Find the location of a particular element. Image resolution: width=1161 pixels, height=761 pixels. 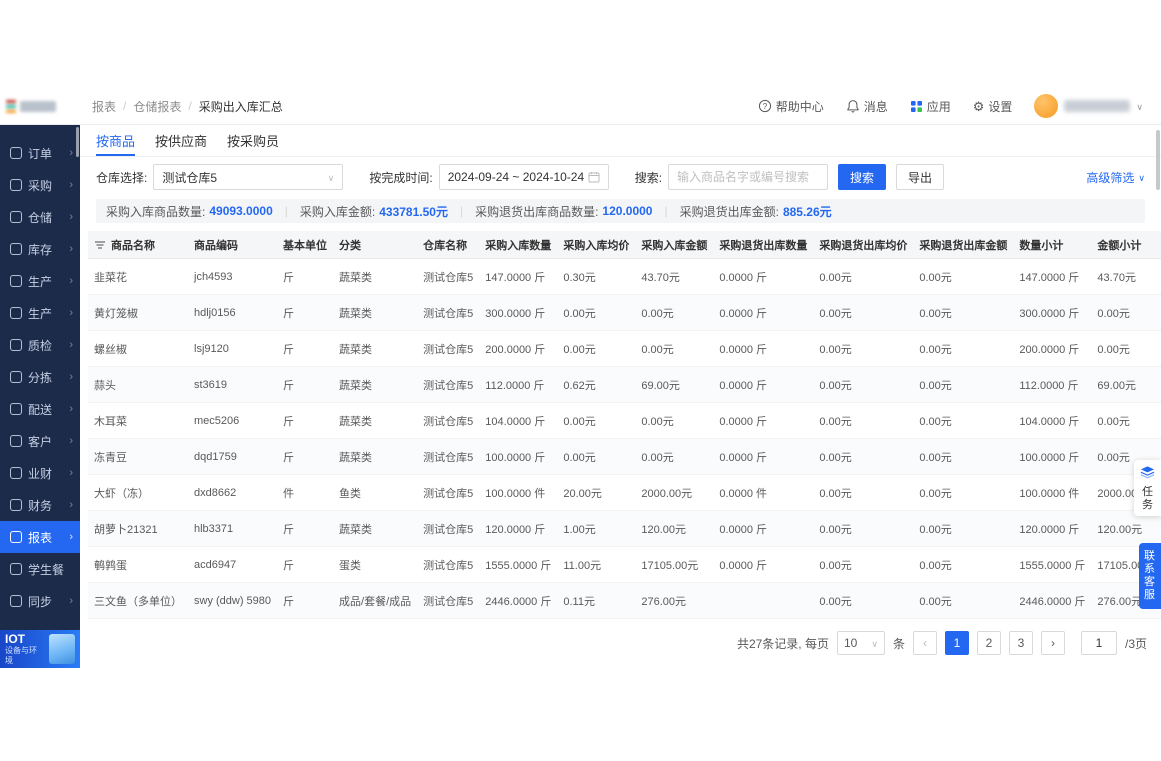

sidebar-item-sync: 同步 is located at coordinates (40, 601).